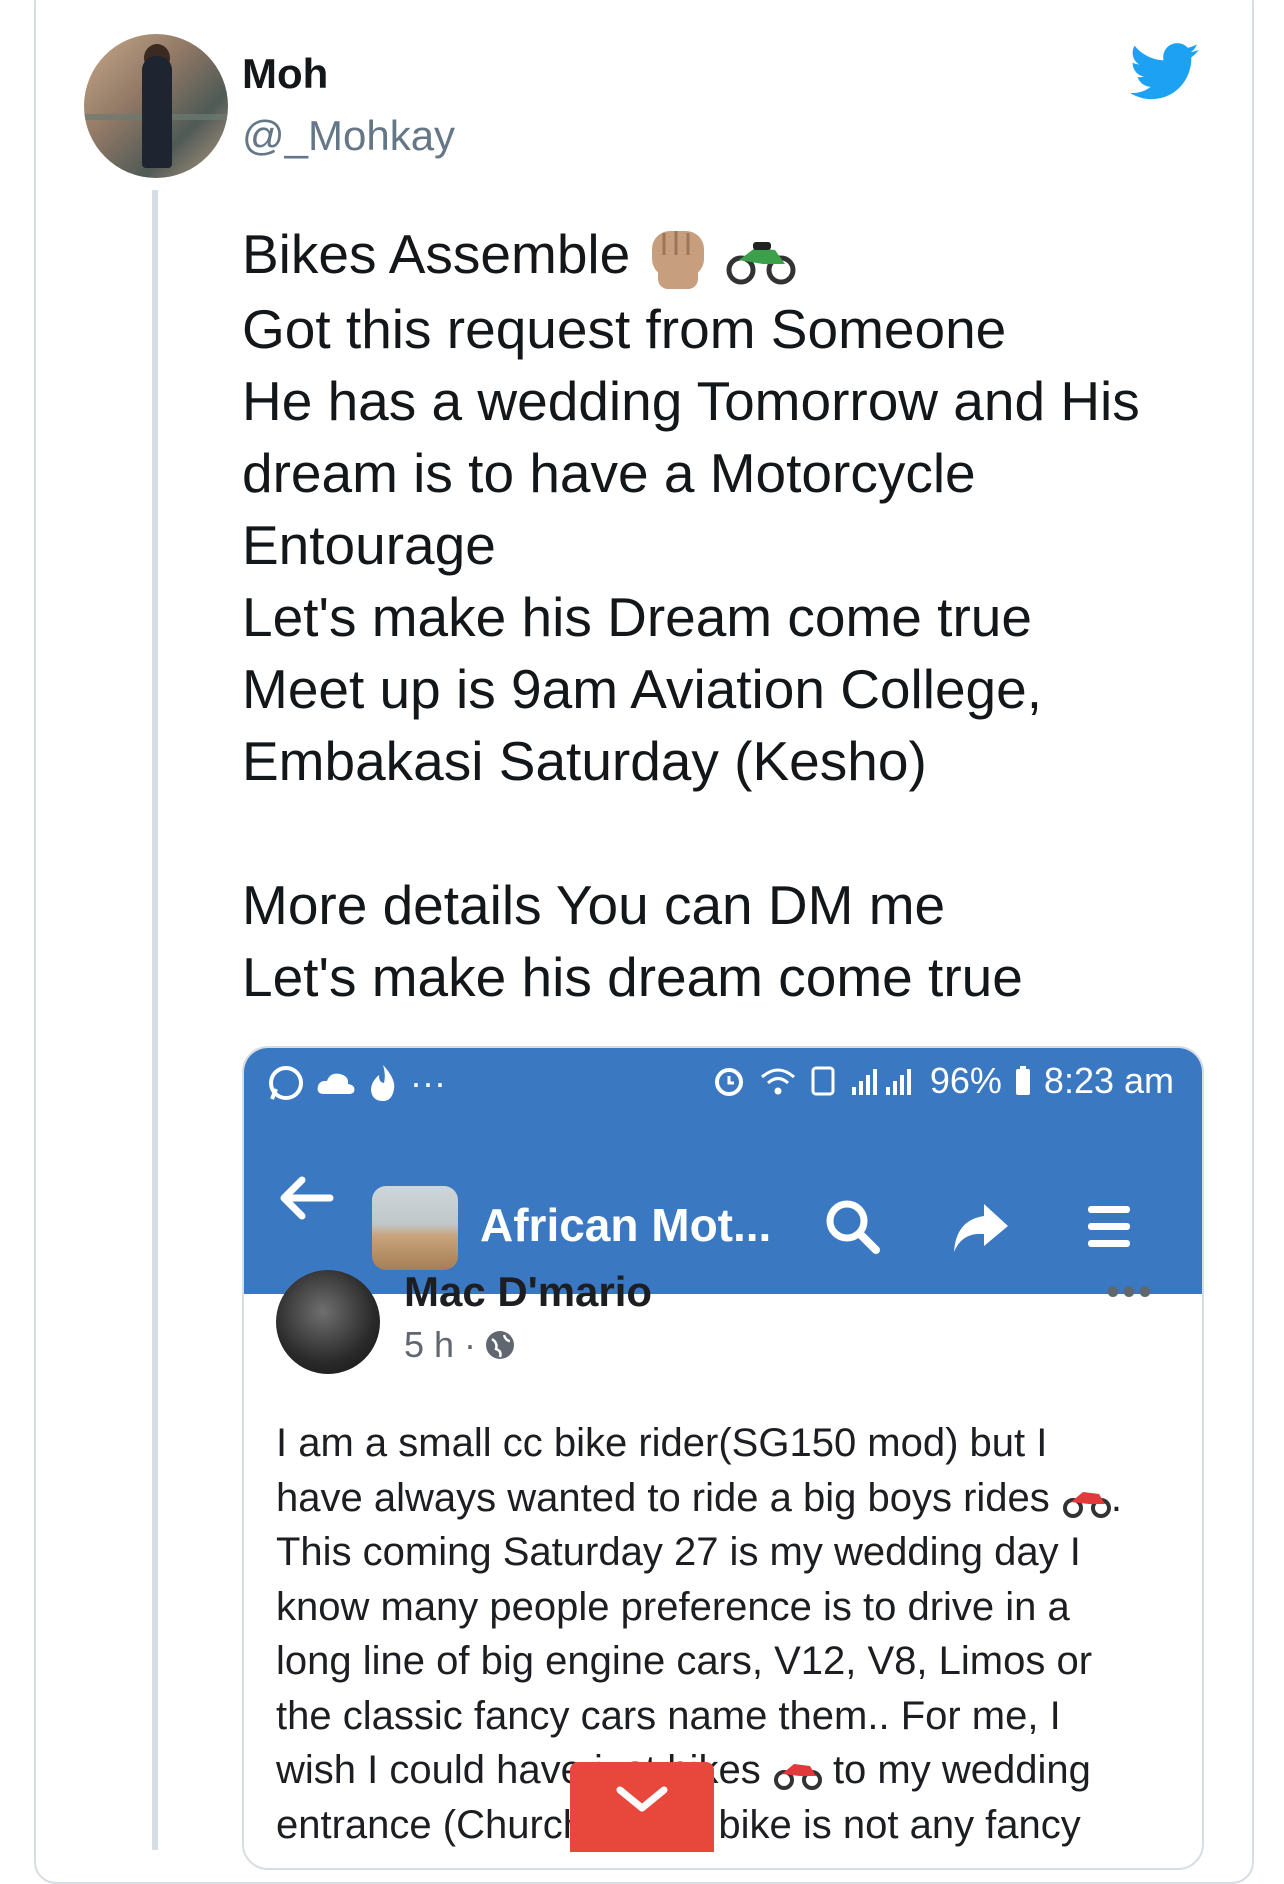 The image size is (1284, 1884). Describe the element at coordinates (285, 74) in the screenshot. I see `display-name: Moh` at that location.